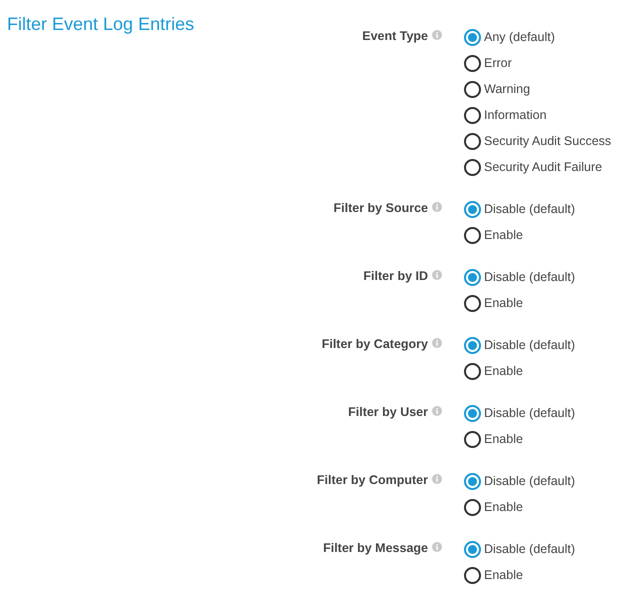 This screenshot has width=622, height=596. I want to click on radio-option: Information, so click(538, 115).